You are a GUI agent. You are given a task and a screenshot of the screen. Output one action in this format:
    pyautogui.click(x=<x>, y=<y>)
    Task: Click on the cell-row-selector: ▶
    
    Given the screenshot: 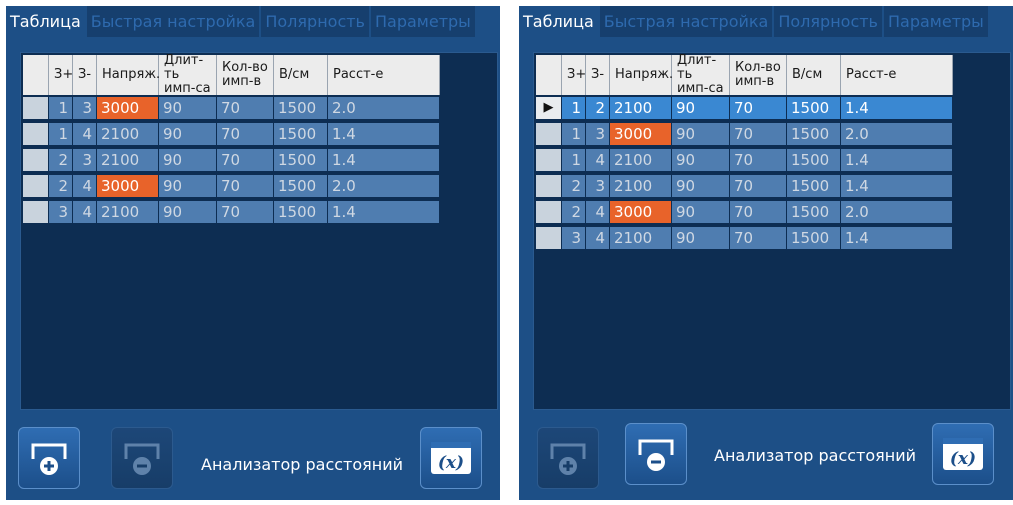 What is the action you would take?
    pyautogui.click(x=549, y=108)
    